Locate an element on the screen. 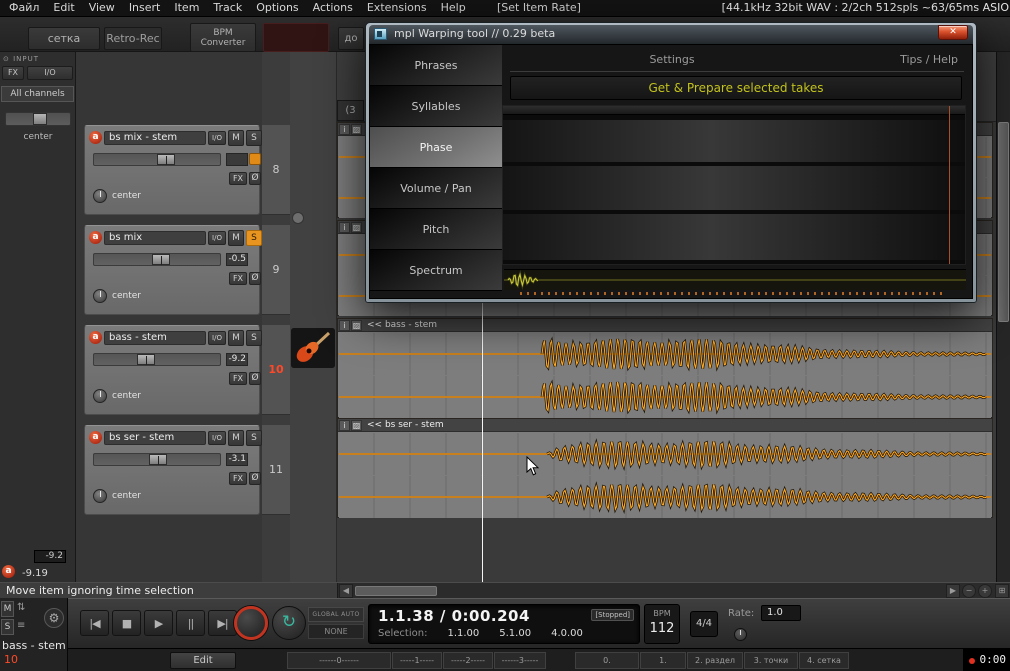 The height and width of the screenshot is (671, 1010). menu-item-3: Insert is located at coordinates (145, 8).